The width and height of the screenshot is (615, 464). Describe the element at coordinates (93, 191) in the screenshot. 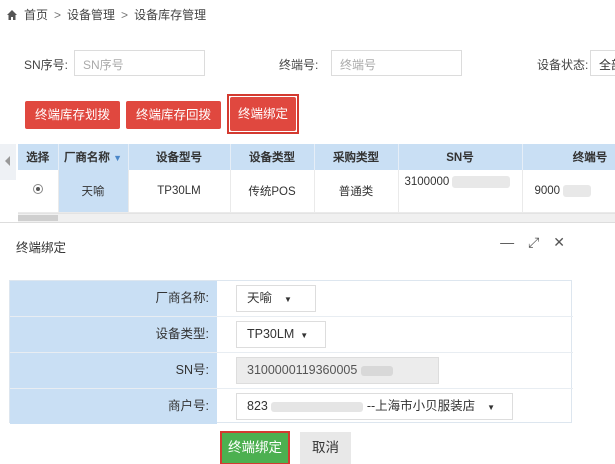

I see `cell-vendor: 天喻` at that location.